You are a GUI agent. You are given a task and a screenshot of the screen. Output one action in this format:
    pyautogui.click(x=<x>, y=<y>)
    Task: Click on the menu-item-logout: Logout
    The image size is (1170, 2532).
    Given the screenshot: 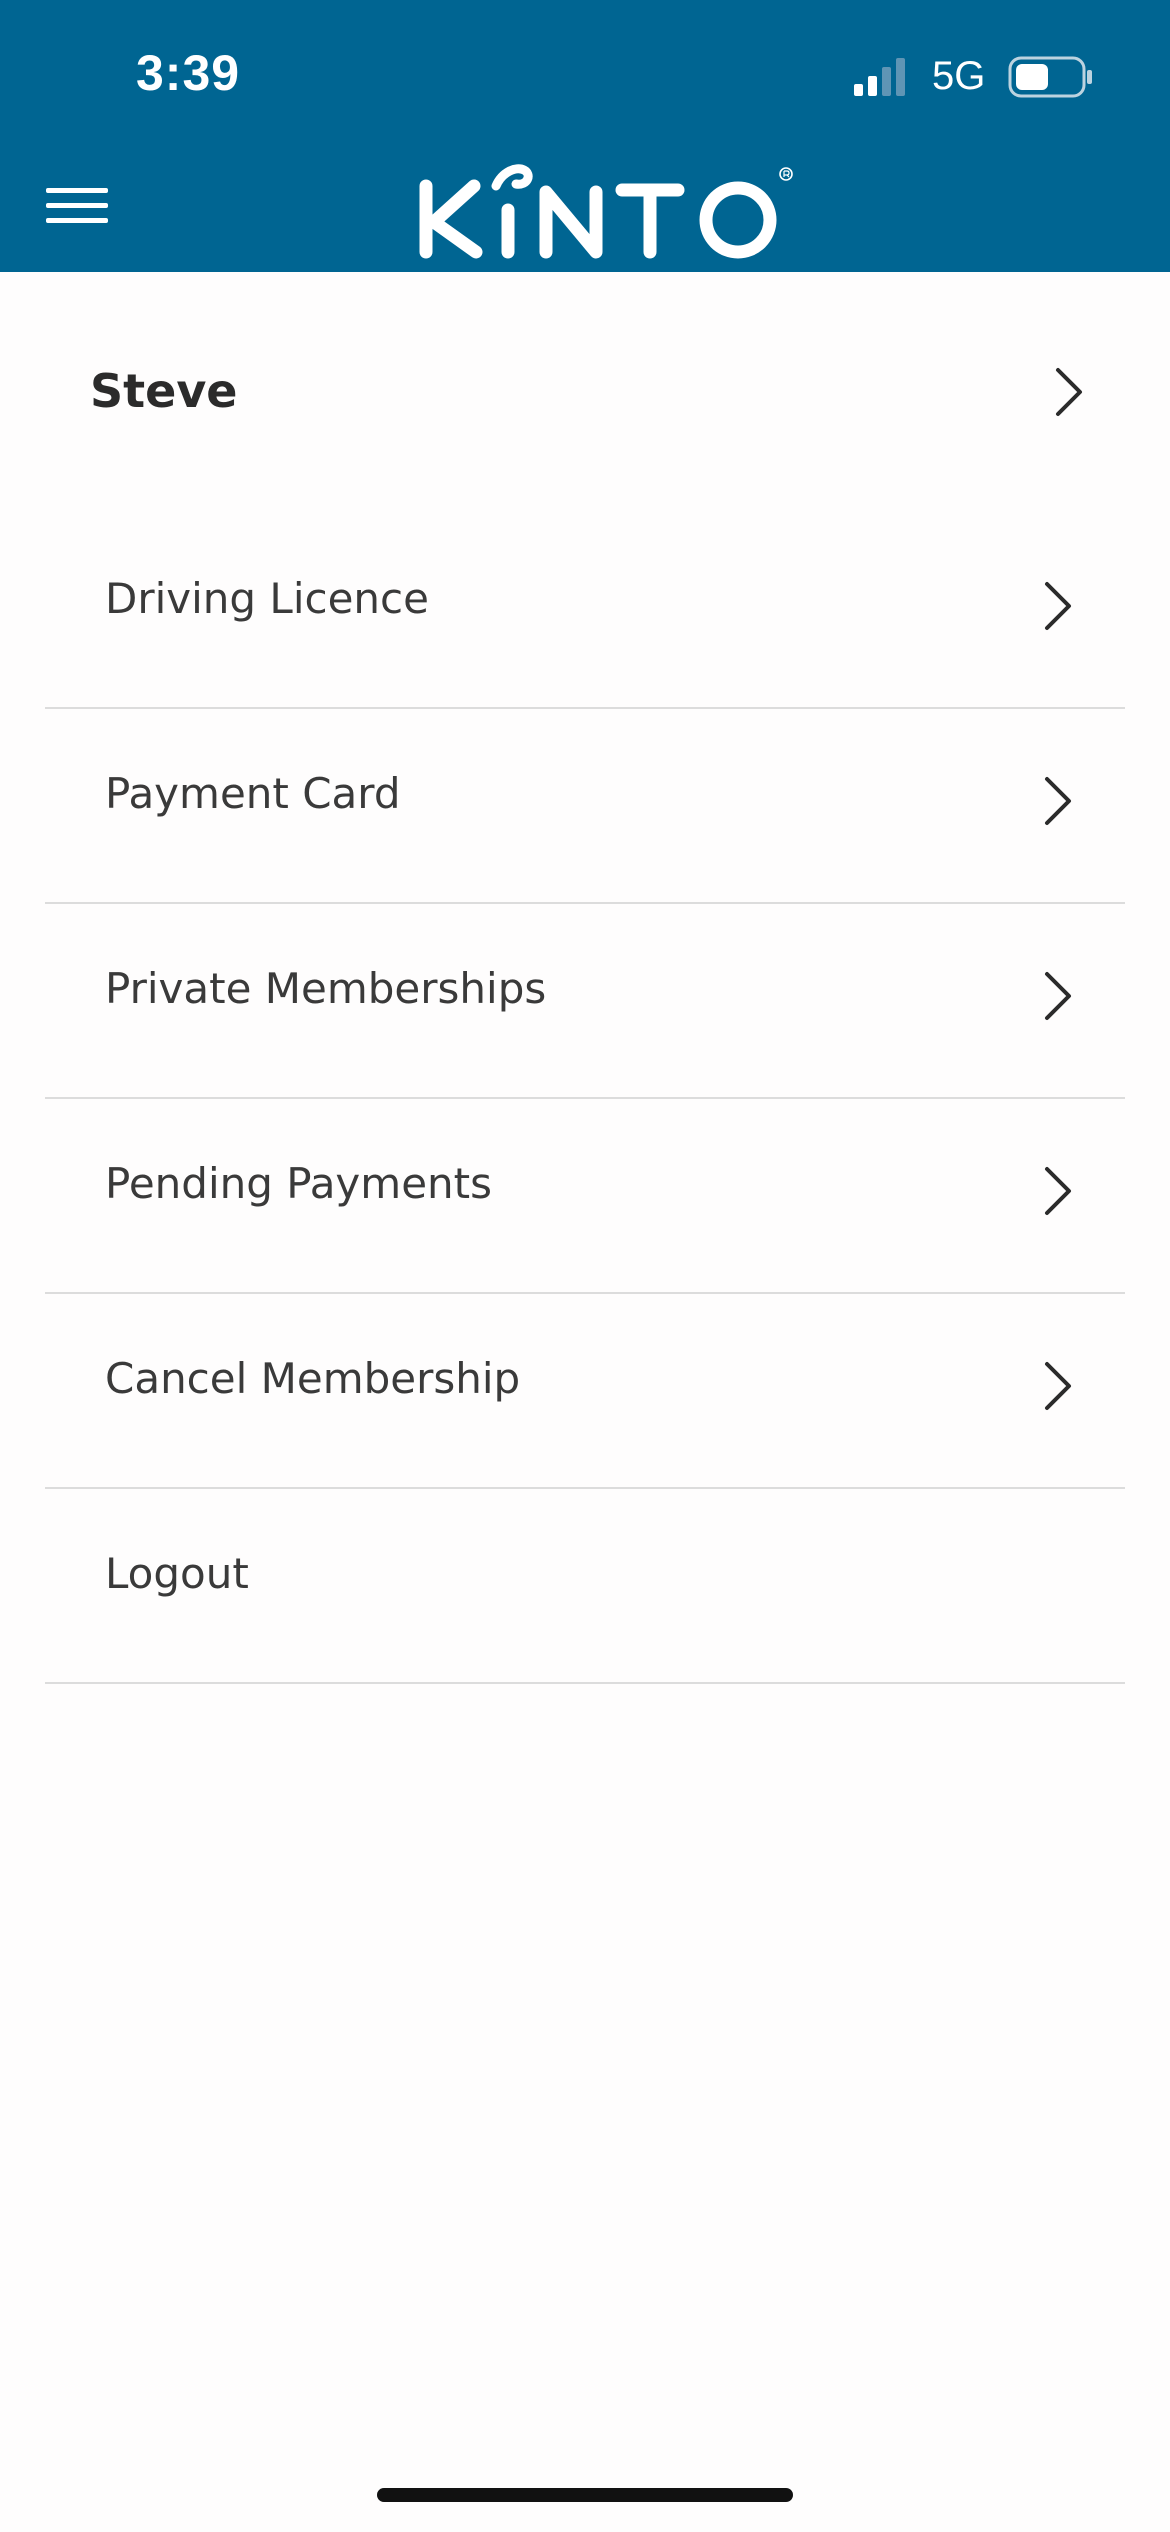 What is the action you would take?
    pyautogui.click(x=585, y=1586)
    